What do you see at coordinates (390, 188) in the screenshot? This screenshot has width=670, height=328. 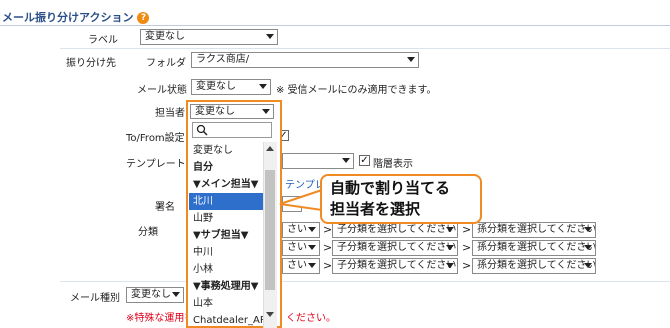 I see `callout-line-1: 自動で割り当てる` at bounding box center [390, 188].